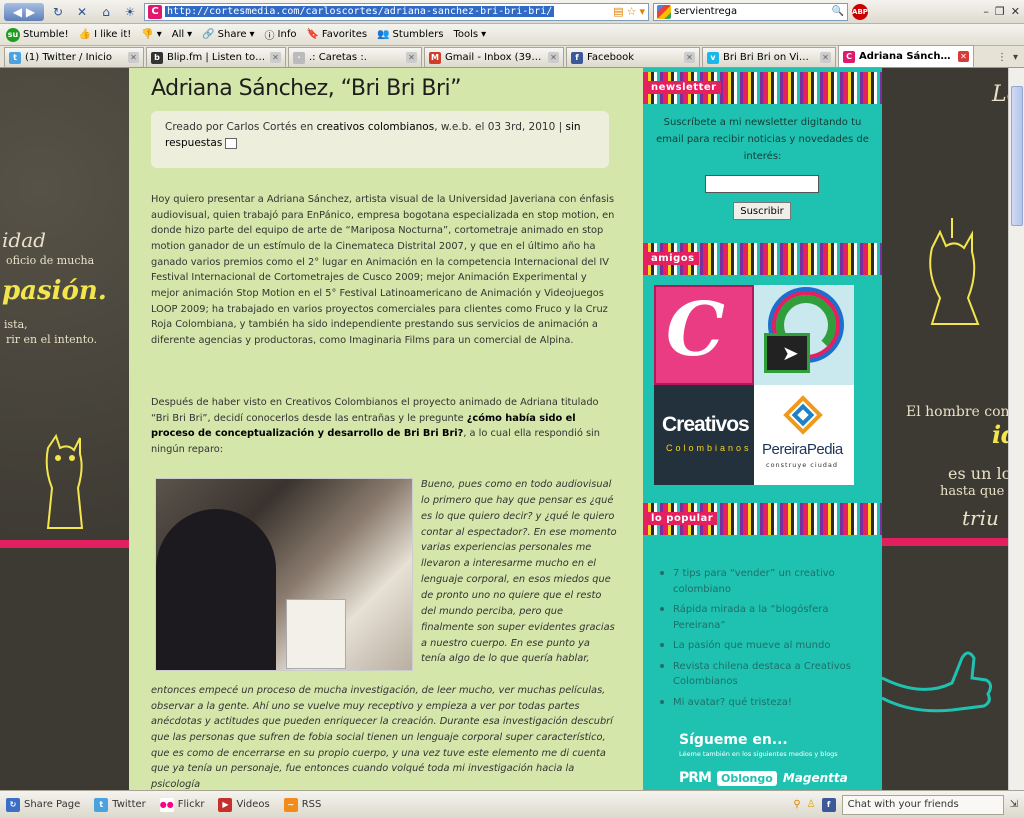 The width and height of the screenshot is (1024, 818). I want to click on browser-tab: M Gmail - Inbox (39) - adri... ✕, so click(494, 57).